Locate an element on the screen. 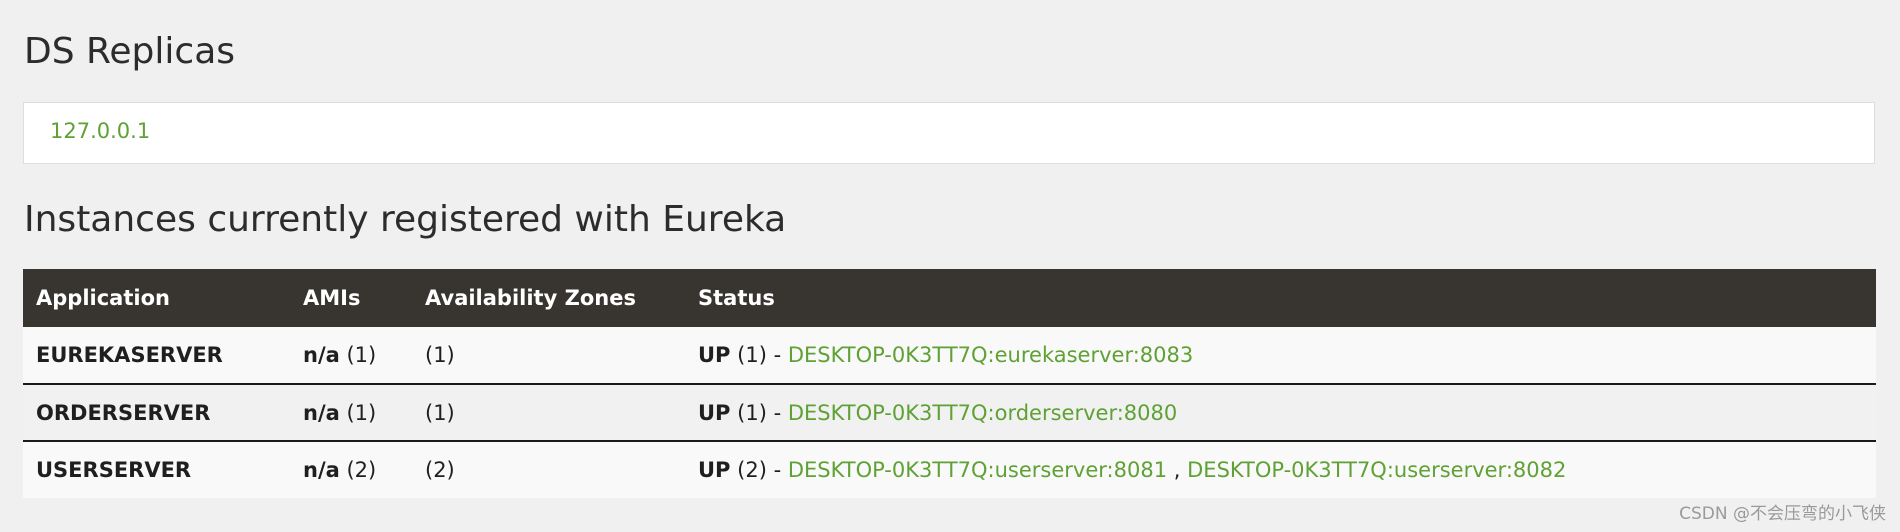 The image size is (1900, 532). instance-link: DESKTOP-0K3TT7Q:orderserver:8080 is located at coordinates (982, 413).